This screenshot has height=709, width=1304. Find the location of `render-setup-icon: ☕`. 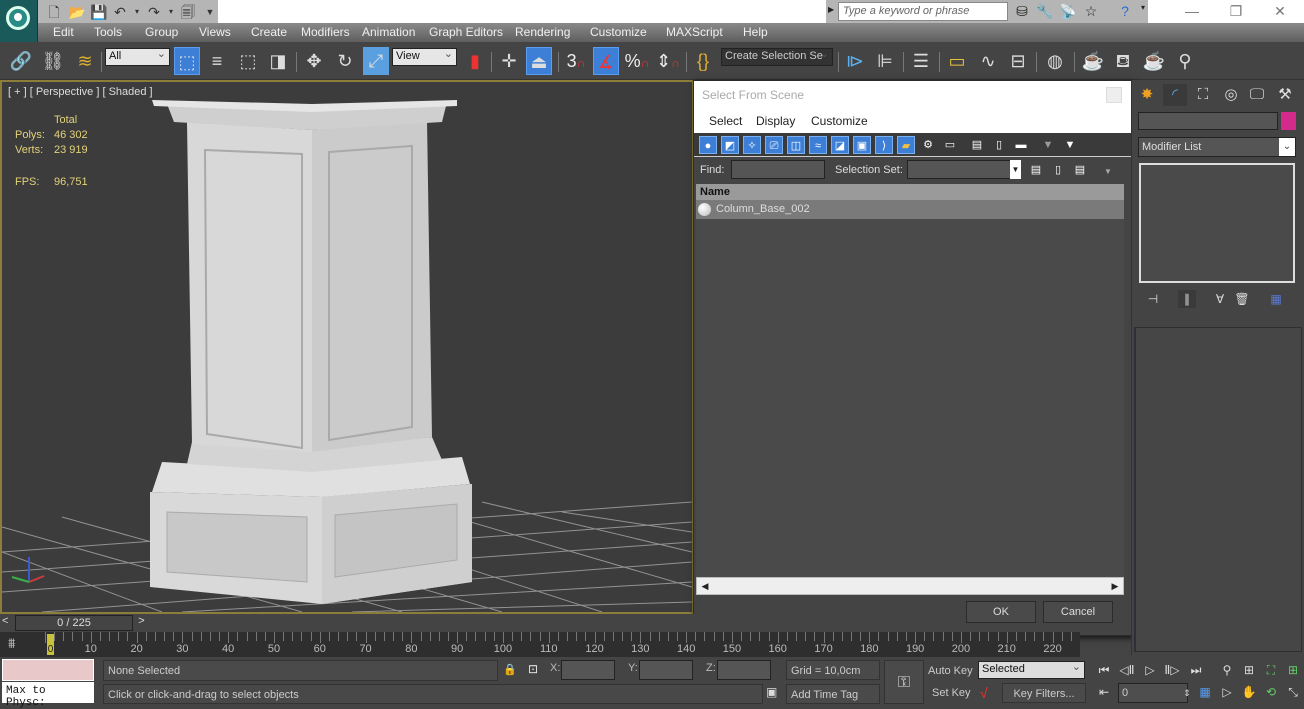

render-setup-icon: ☕ is located at coordinates (1093, 61).